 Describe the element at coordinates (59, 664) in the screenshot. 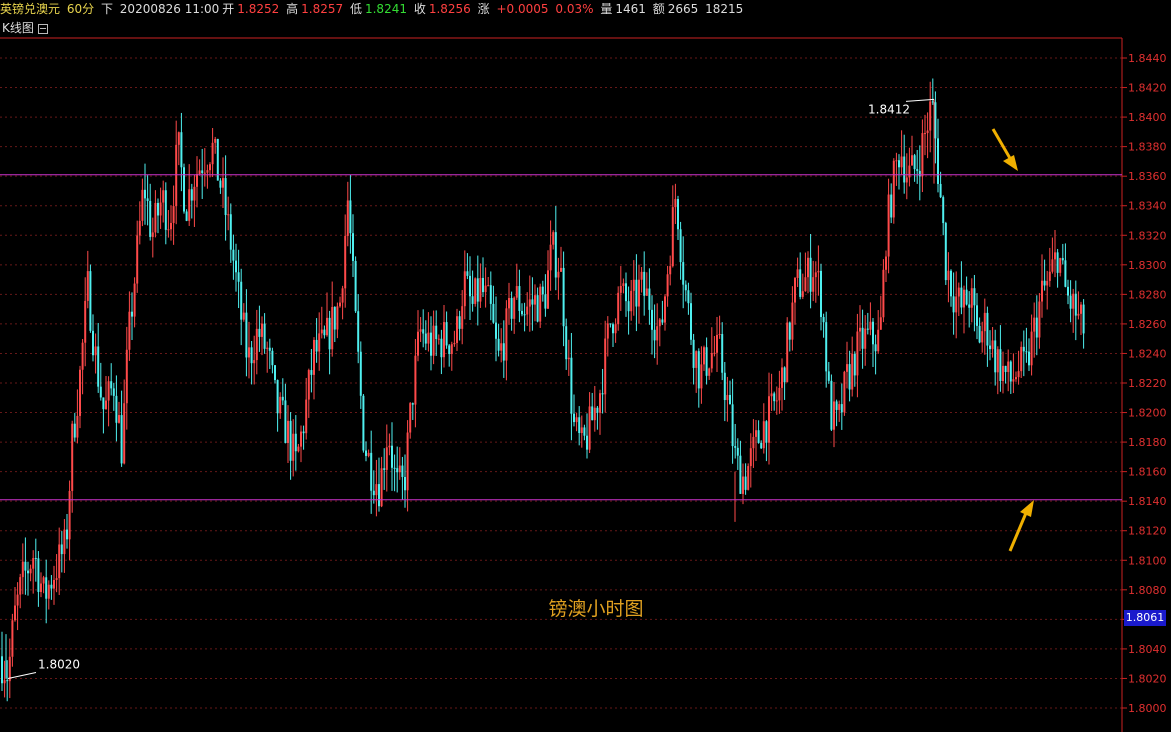

I see `low-annotation: 1.8020` at that location.